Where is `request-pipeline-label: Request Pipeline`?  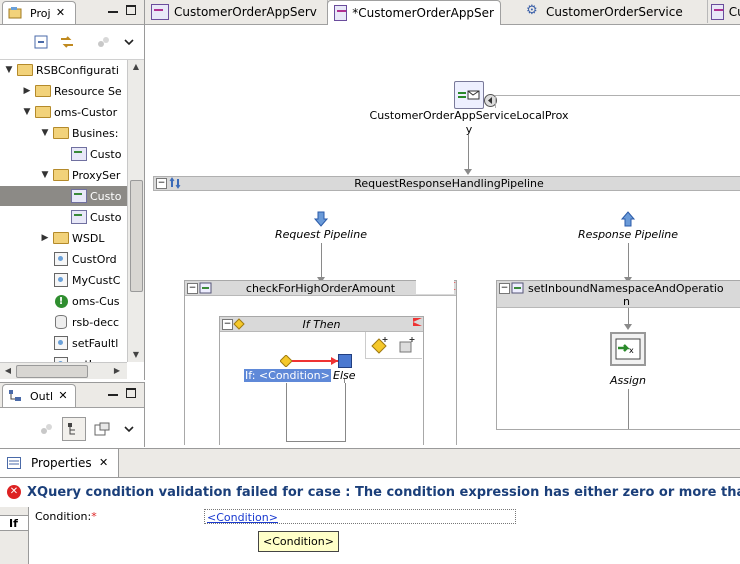
request-pipeline-label: Request Pipeline is located at coordinates (321, 234).